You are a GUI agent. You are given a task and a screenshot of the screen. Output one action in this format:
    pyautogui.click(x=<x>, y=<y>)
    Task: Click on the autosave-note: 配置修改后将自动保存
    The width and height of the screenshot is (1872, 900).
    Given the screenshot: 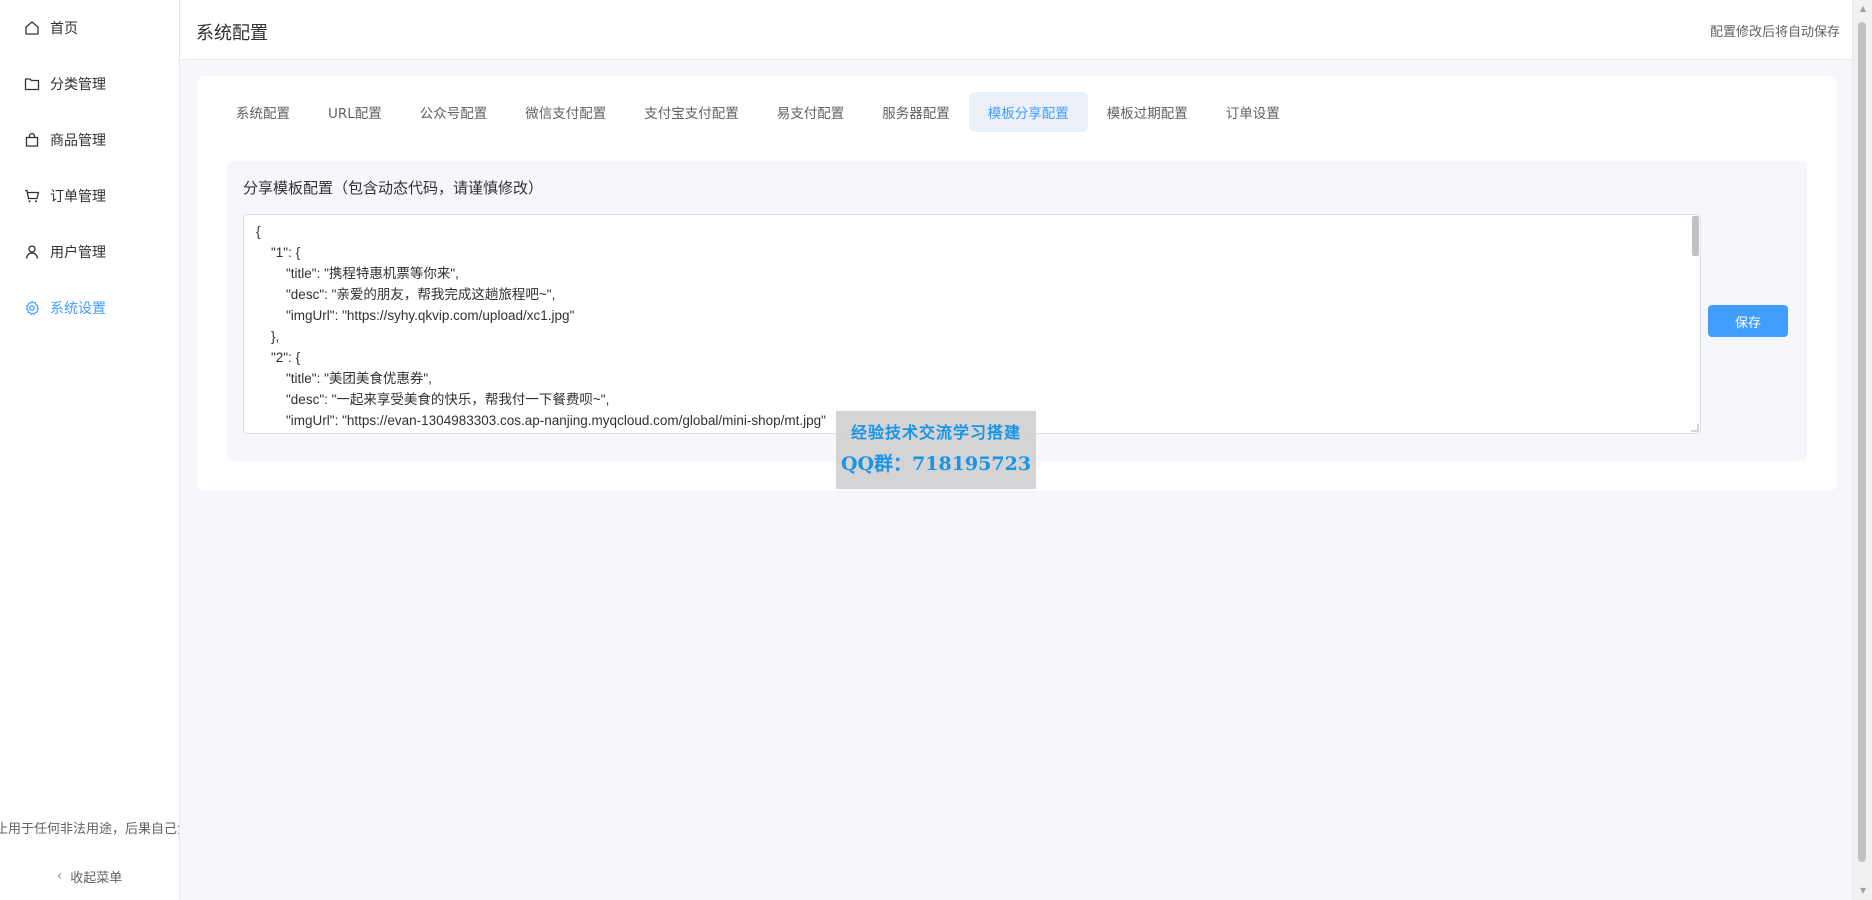 What is the action you would take?
    pyautogui.click(x=1774, y=32)
    